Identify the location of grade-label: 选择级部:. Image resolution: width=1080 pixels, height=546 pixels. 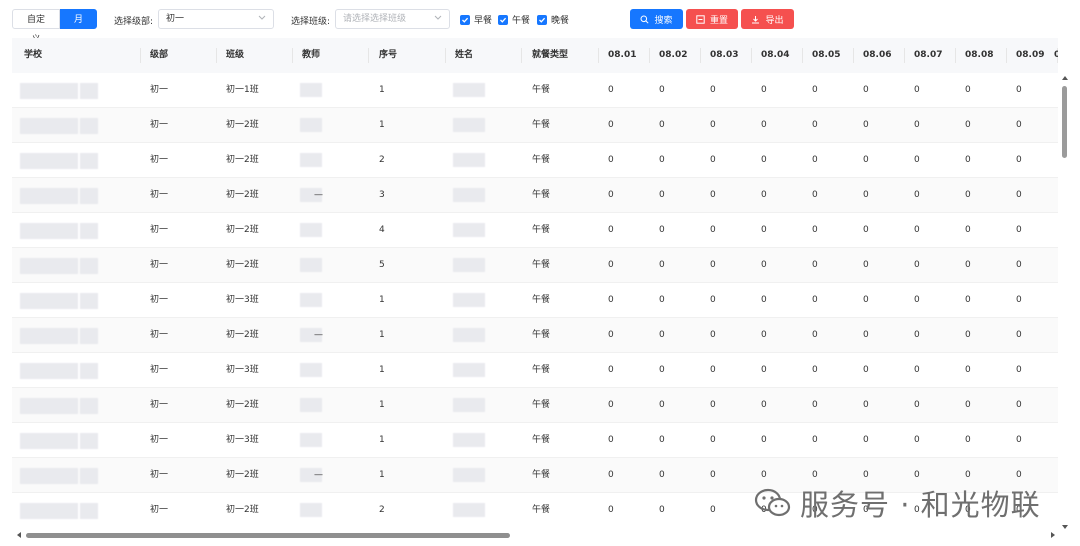
(134, 22).